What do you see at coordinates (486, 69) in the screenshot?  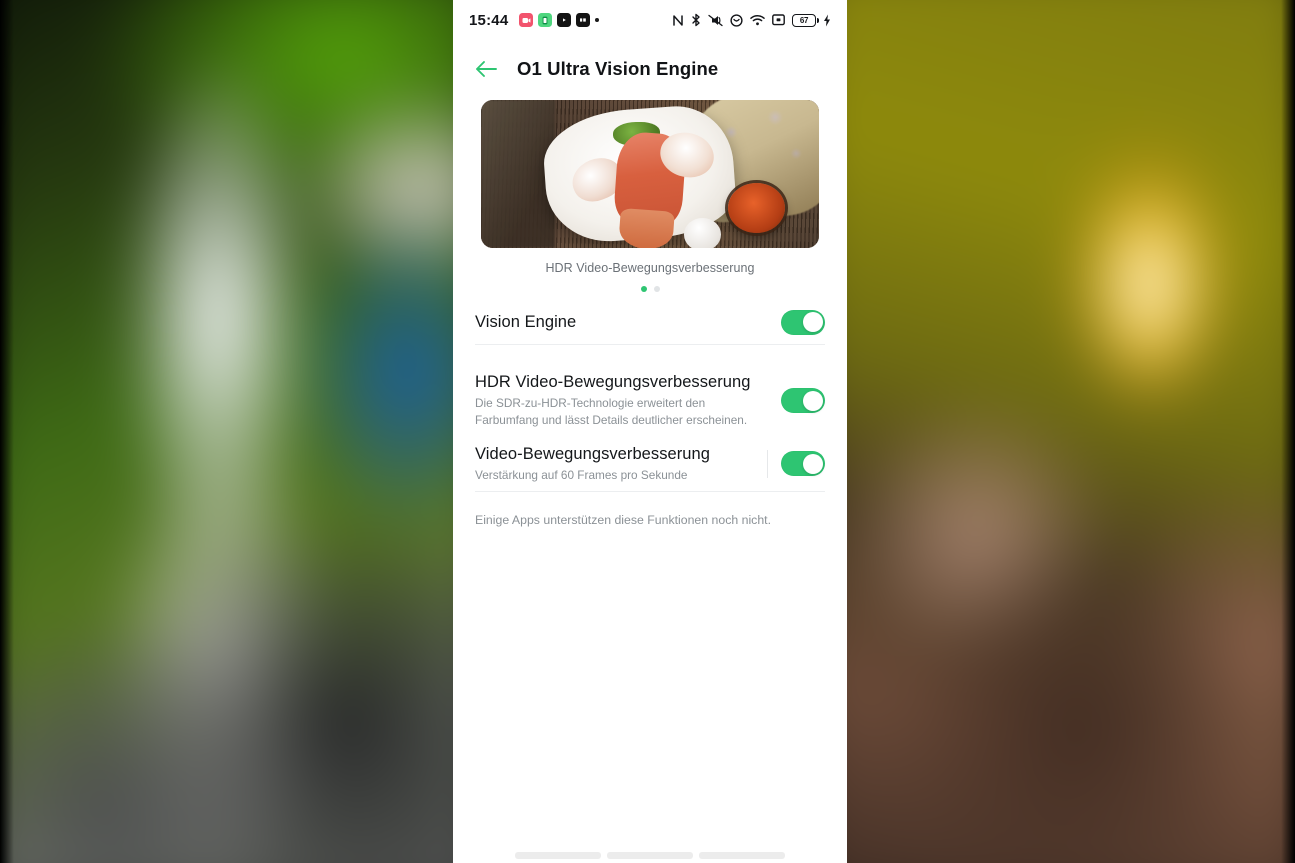 I see `back-arrow-icon` at bounding box center [486, 69].